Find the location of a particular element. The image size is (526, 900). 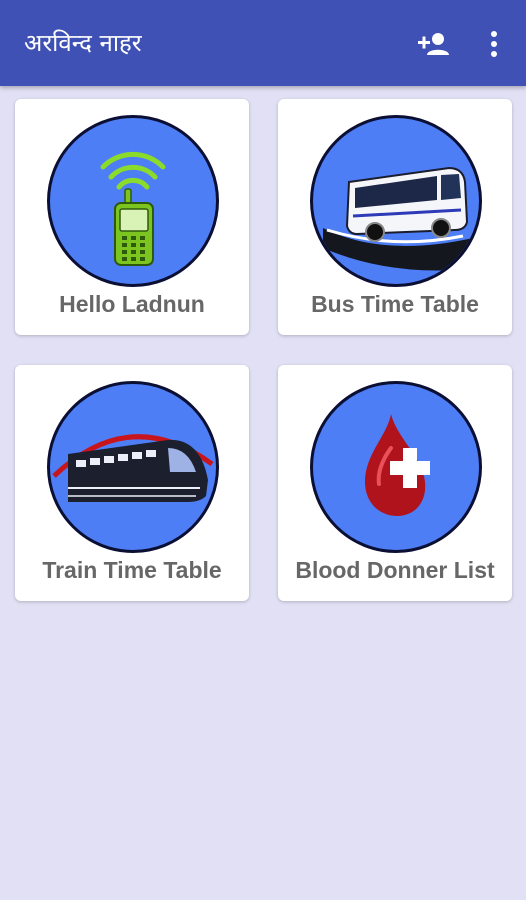

add-contact-button is located at coordinates (432, 44).